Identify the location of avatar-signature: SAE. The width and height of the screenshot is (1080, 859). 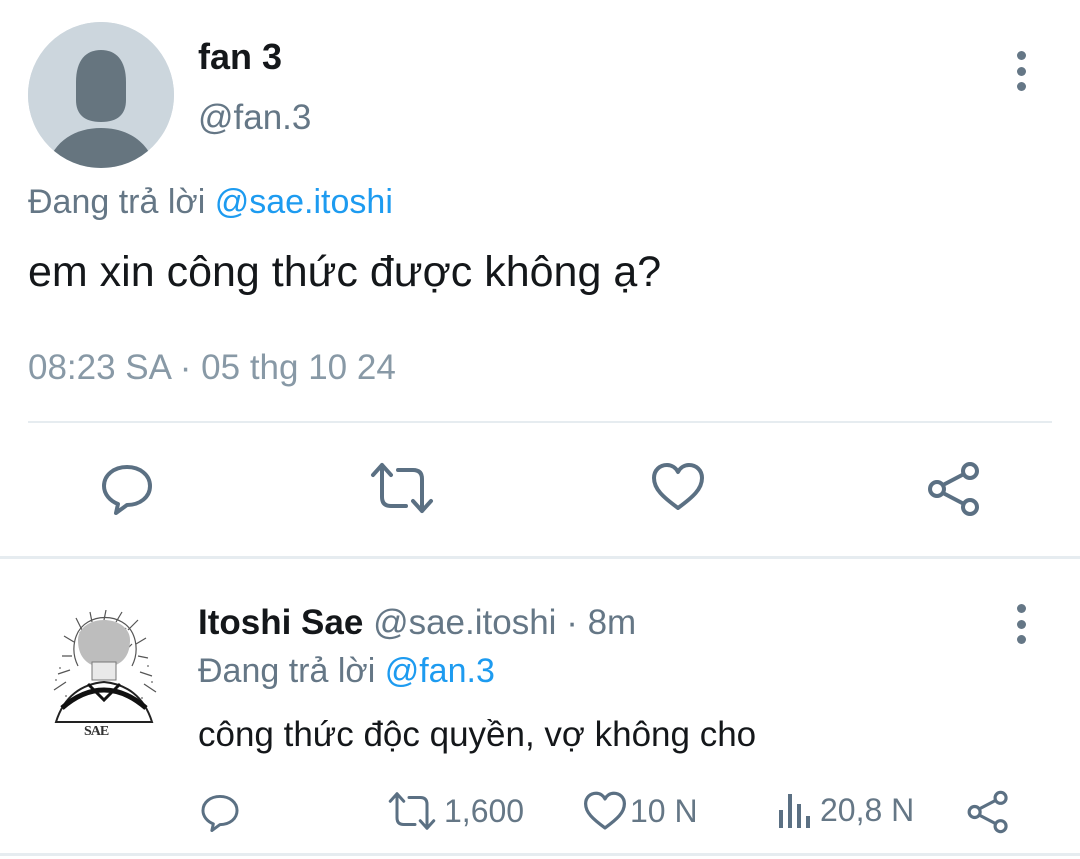
(96, 731).